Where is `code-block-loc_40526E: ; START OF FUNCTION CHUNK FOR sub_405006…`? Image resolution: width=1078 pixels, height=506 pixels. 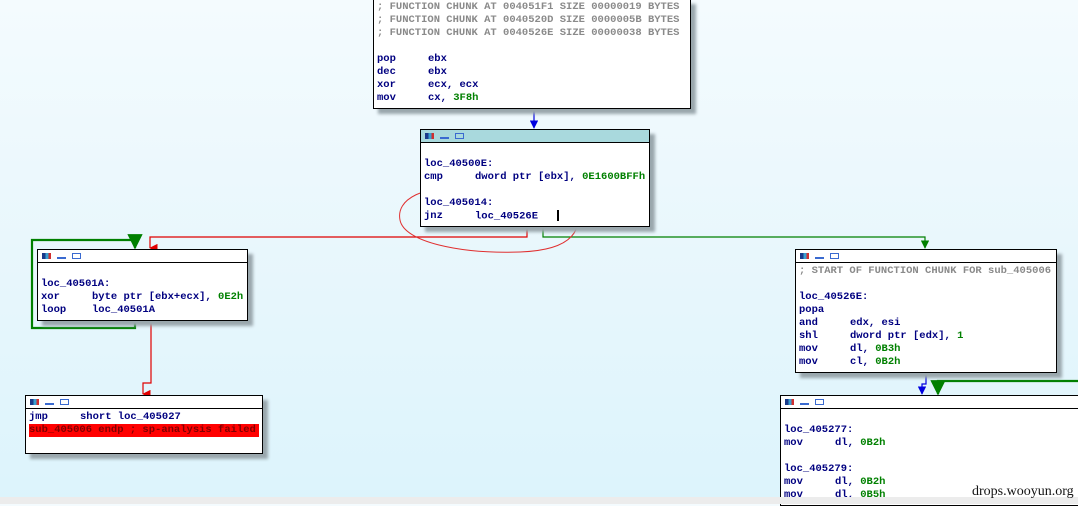
code-block-loc_40526E: ; START OF FUNCTION CHUNK FOR sub_405006… is located at coordinates (926, 311).